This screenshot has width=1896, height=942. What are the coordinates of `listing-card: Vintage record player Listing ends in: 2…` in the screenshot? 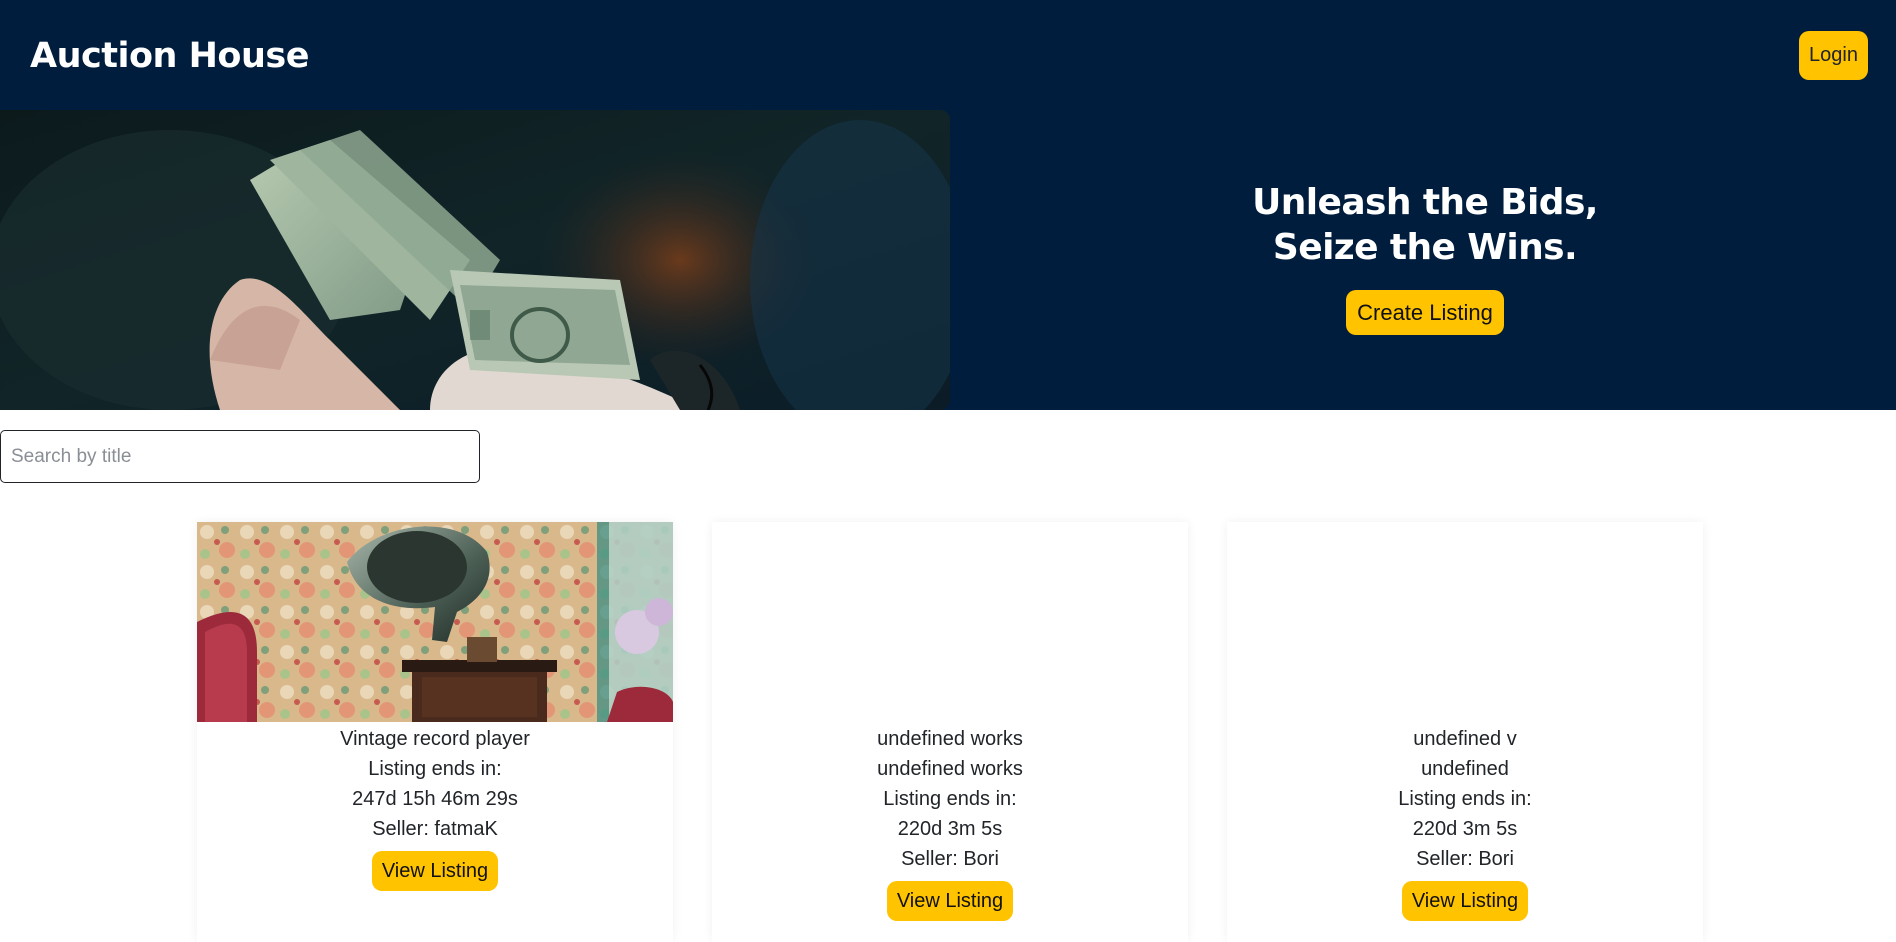 It's located at (435, 732).